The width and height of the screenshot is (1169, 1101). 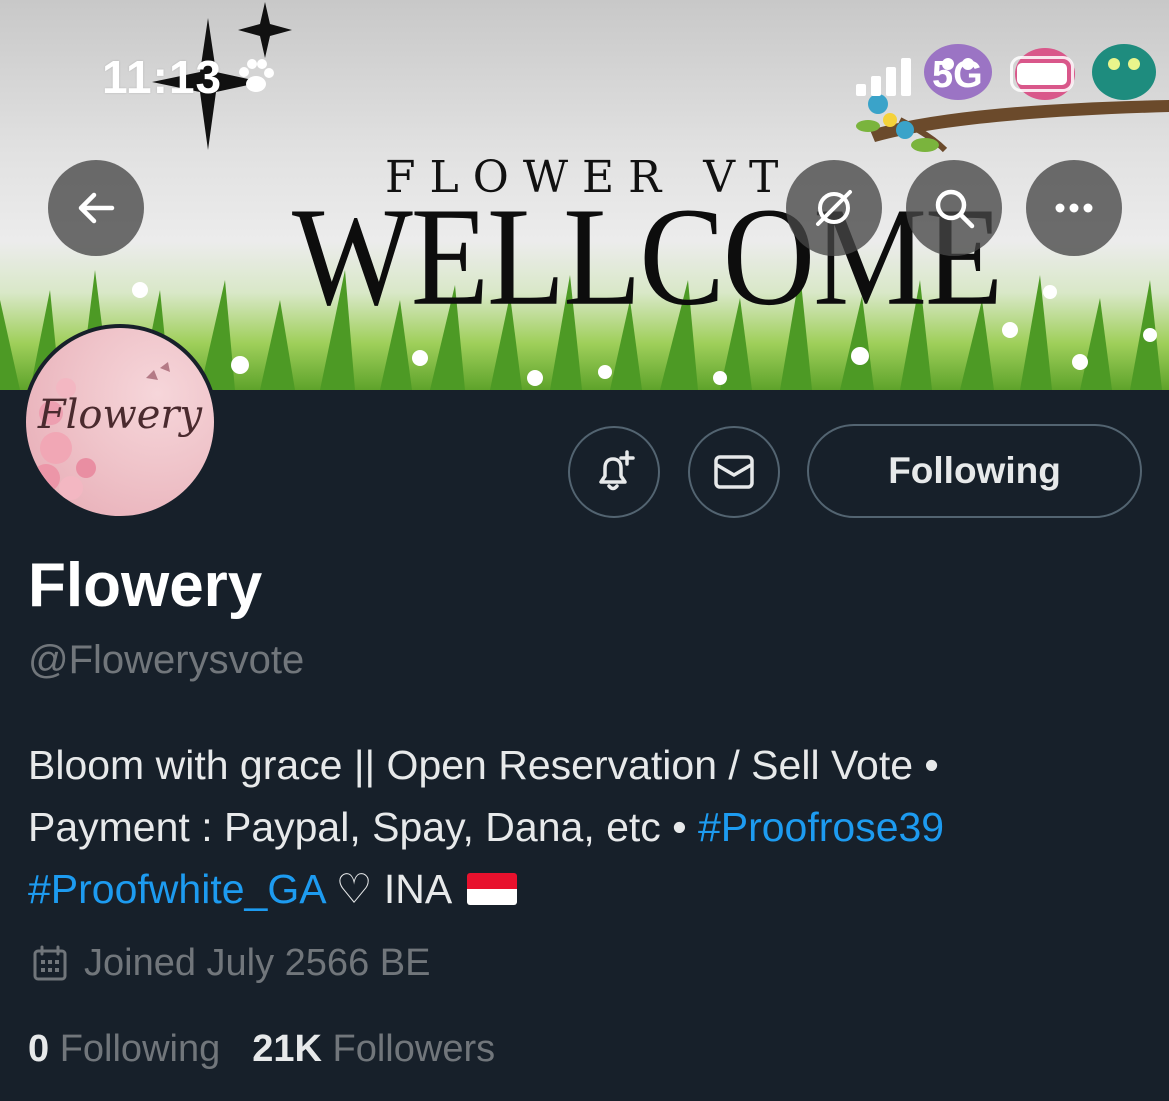 I want to click on mail-icon, so click(x=734, y=472).